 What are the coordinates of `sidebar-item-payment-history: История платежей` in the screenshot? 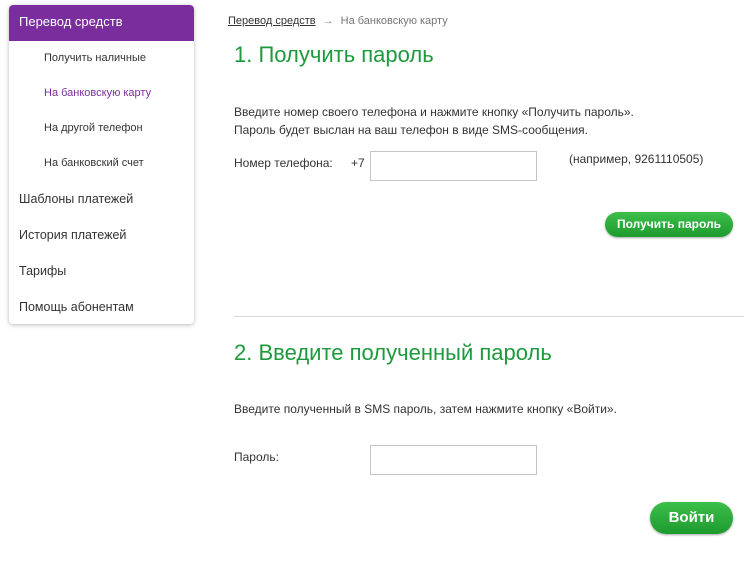 It's located at (101, 235).